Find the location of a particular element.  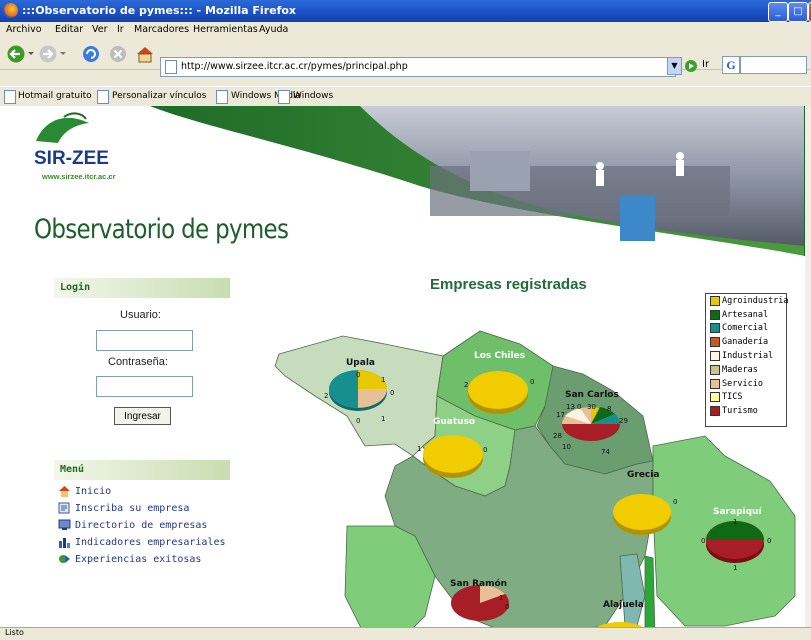

menu-item-experiencias: Experiencias exitosas is located at coordinates (129, 559).